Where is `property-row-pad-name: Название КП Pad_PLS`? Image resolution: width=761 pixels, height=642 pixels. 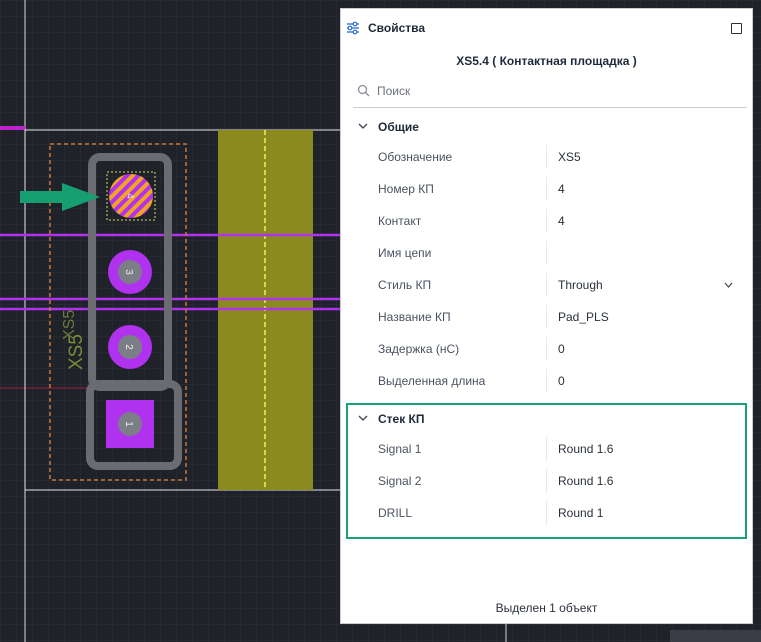
property-row-pad-name: Название КП Pad_PLS is located at coordinates (546, 317).